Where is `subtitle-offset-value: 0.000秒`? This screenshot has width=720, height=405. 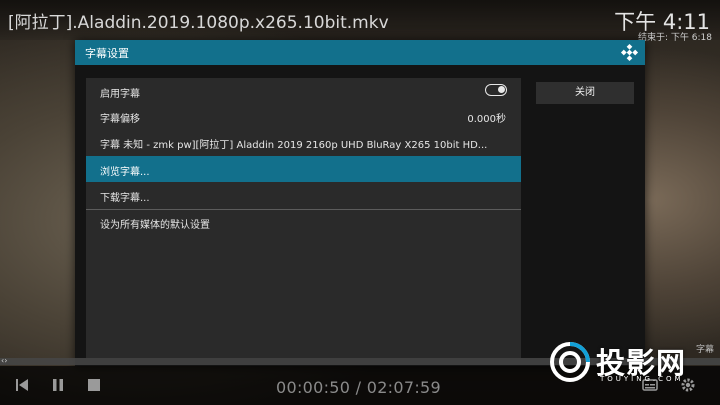
subtitle-offset-value: 0.000秒 is located at coordinates (486, 119).